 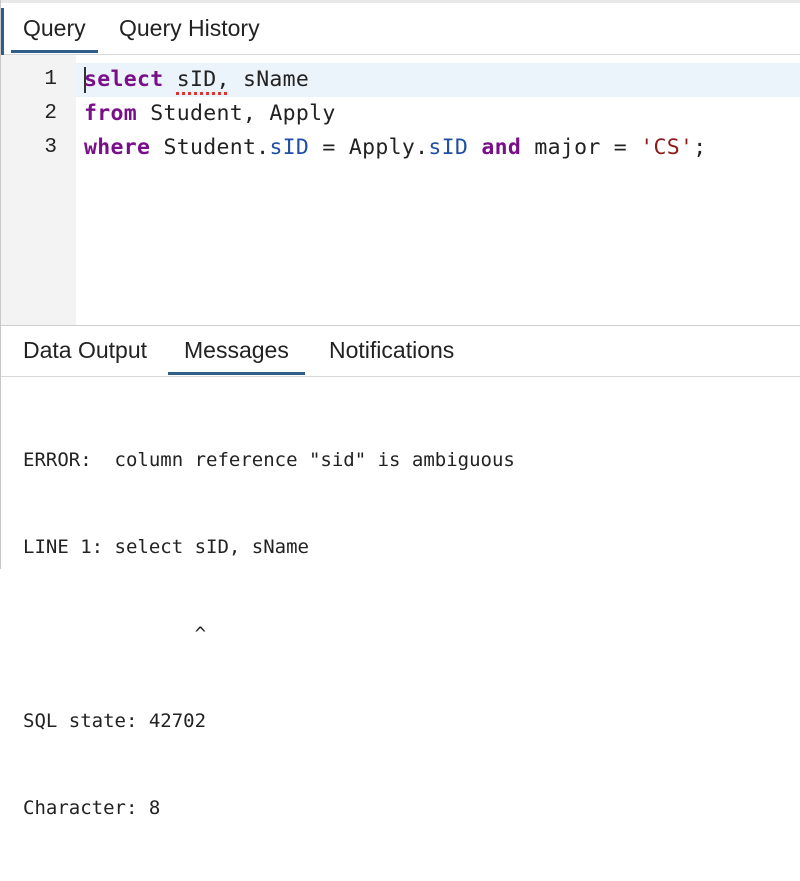 I want to click on sql-keyword: and, so click(x=501, y=147).